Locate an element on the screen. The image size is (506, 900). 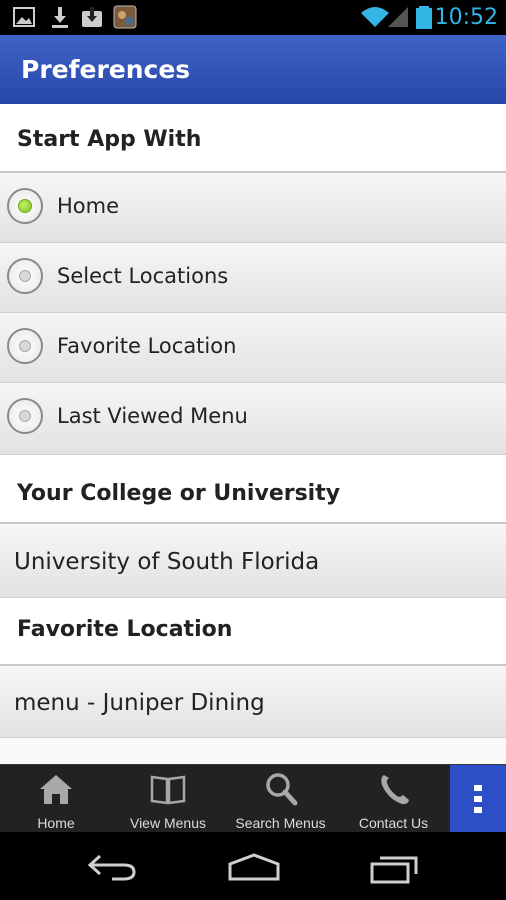
tab-label: Home is located at coordinates (56, 823).